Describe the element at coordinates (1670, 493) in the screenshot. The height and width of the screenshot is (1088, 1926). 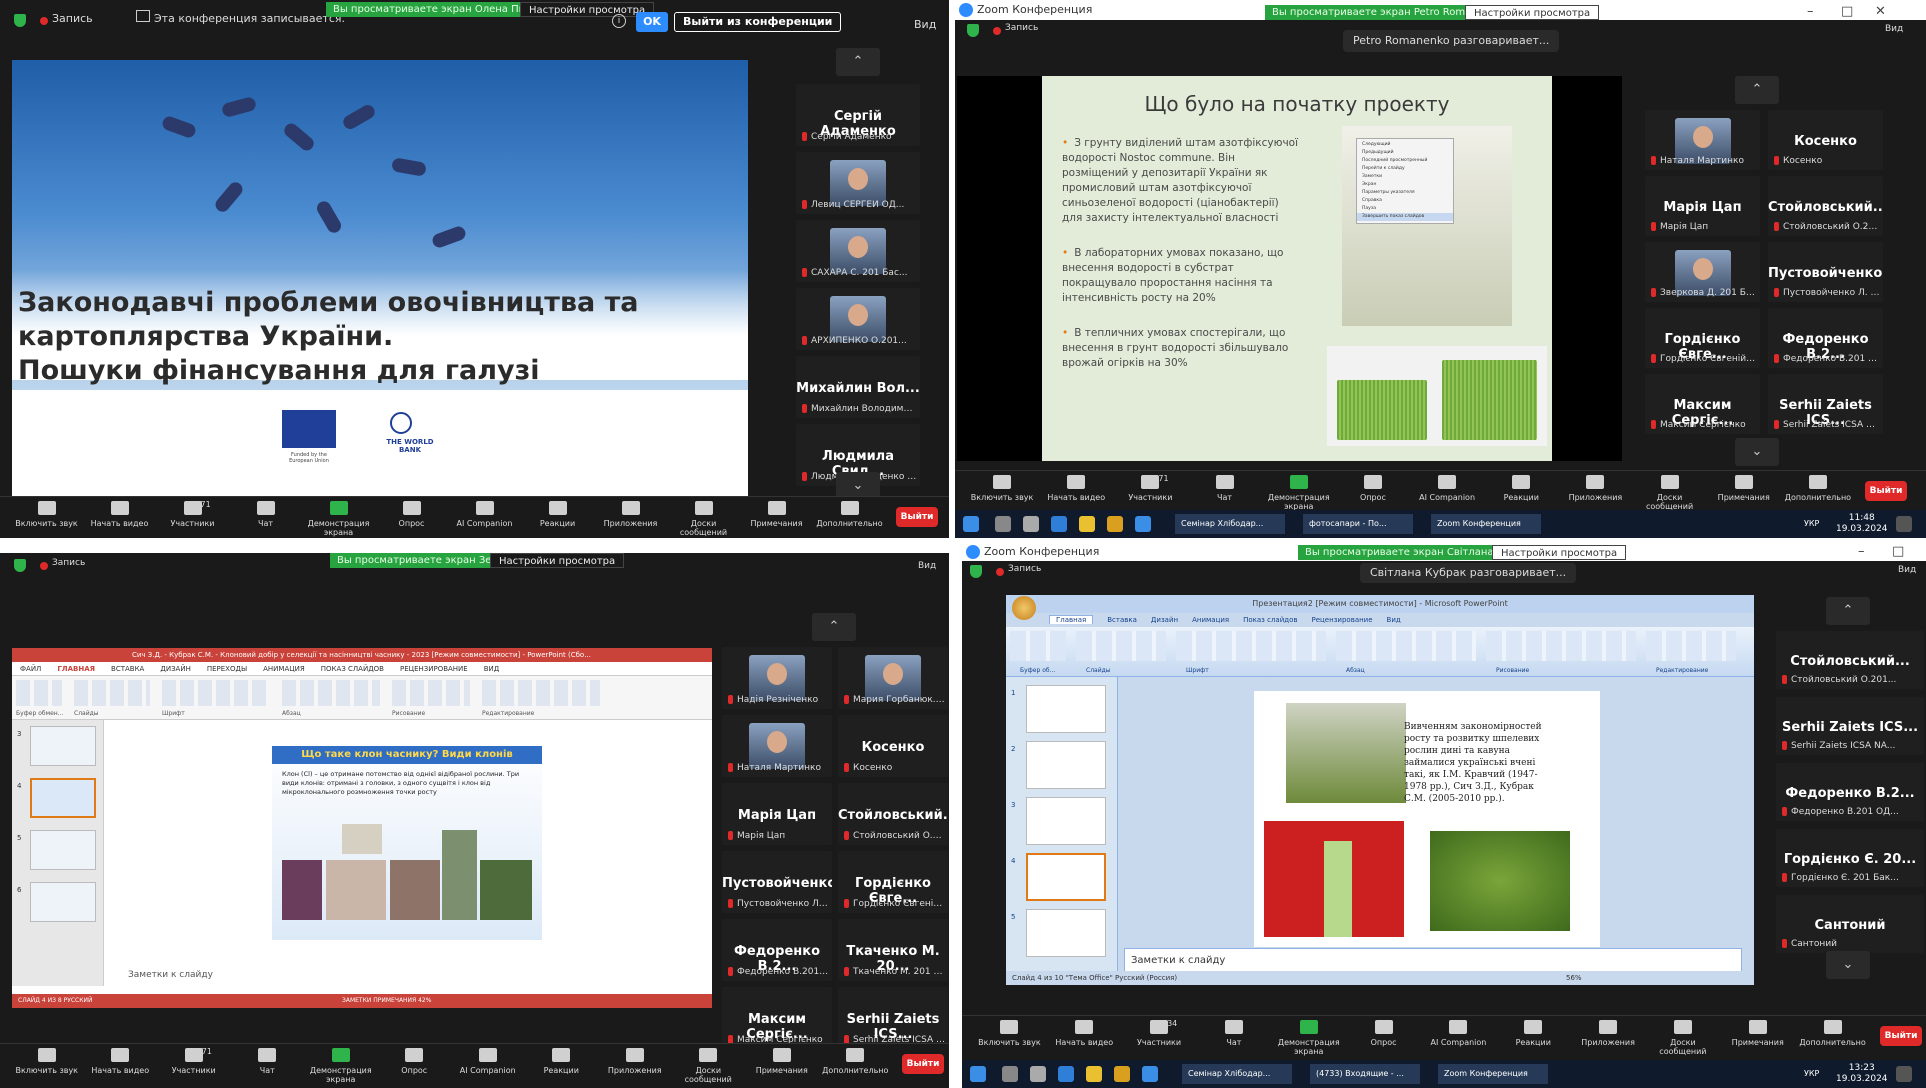
I see `toolbar-10-button: Доски сообщений` at that location.